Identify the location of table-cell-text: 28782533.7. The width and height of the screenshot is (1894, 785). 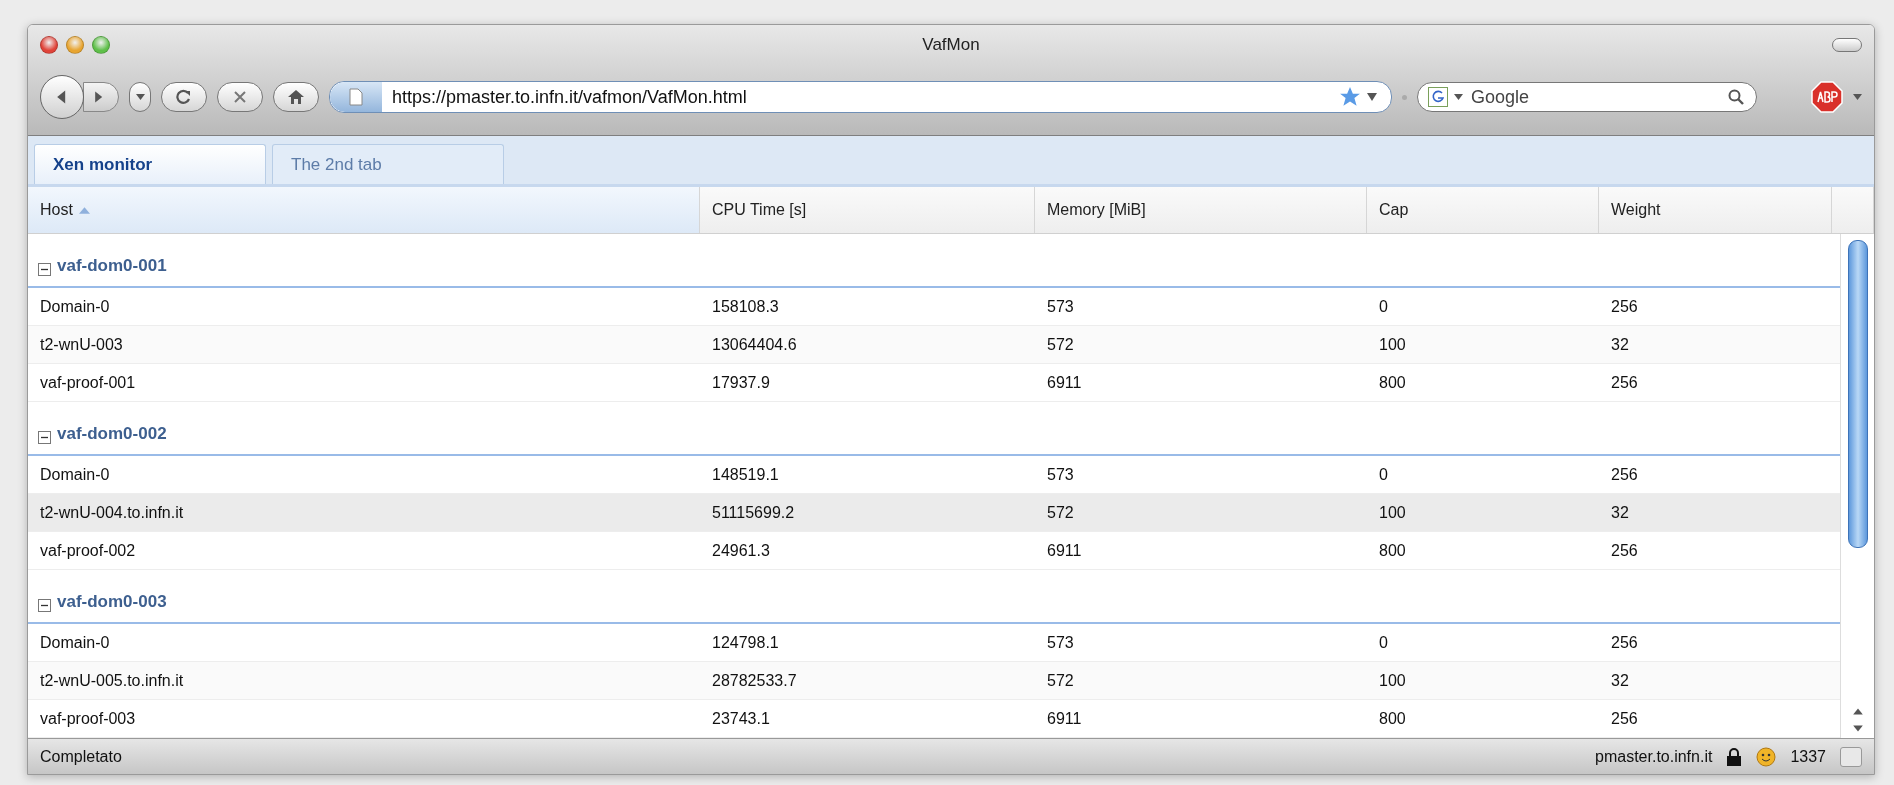
(754, 680).